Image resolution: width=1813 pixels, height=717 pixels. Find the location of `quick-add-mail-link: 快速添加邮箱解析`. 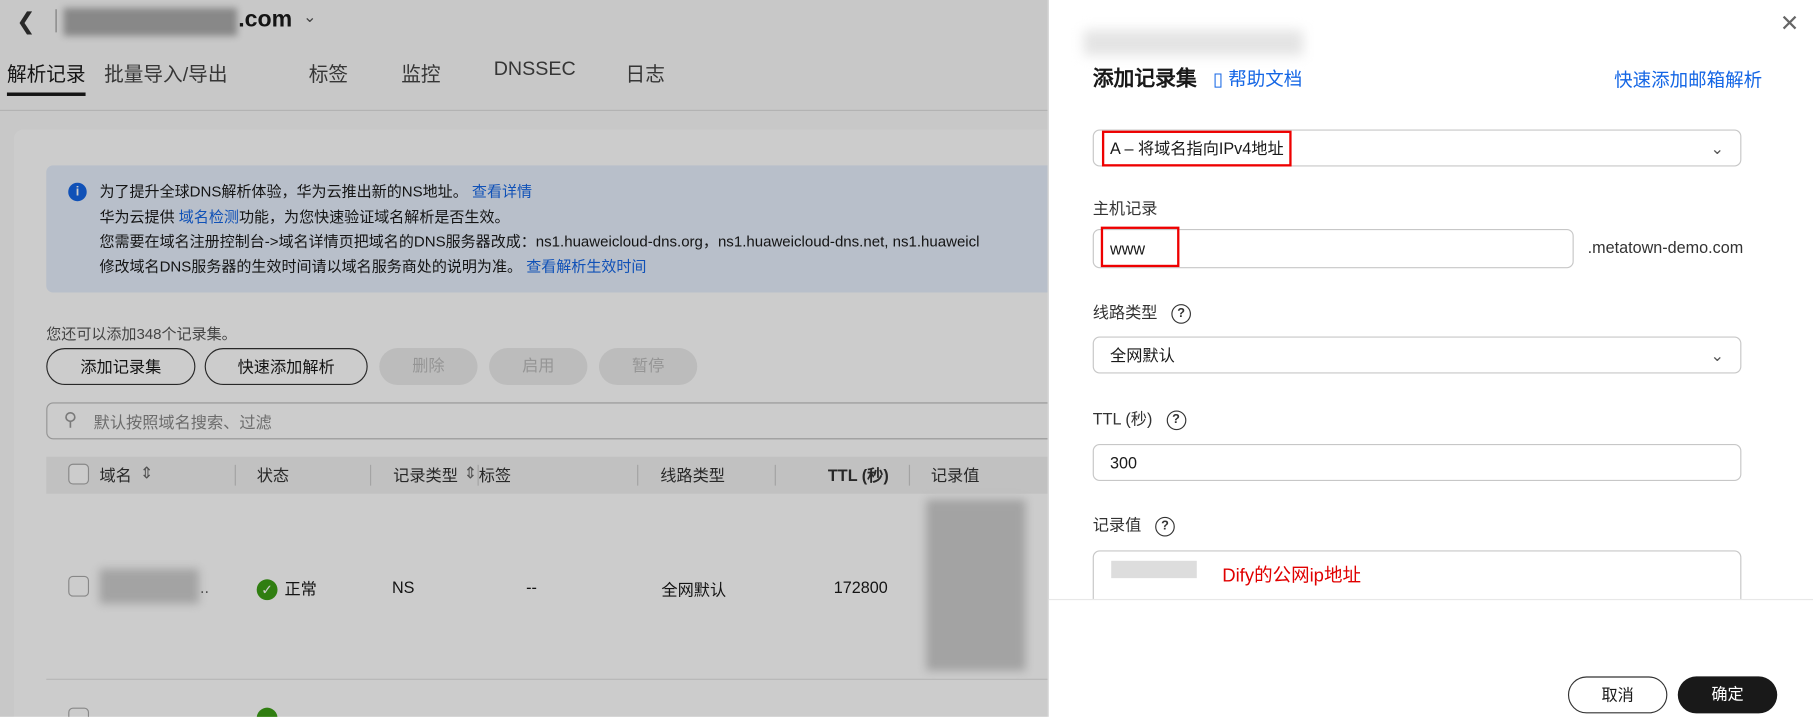

quick-add-mail-link: 快速添加邮箱解析 is located at coordinates (1688, 79).